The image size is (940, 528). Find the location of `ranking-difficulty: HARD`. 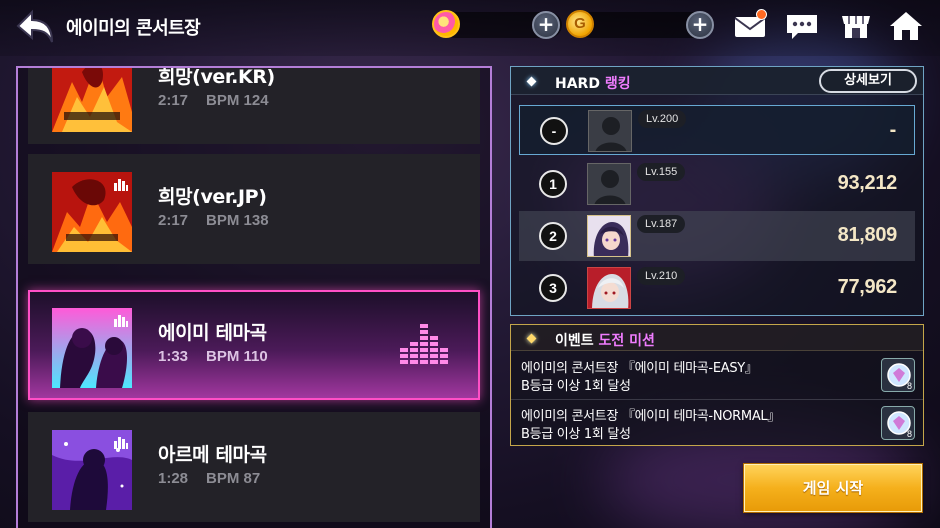

ranking-difficulty: HARD is located at coordinates (577, 84).